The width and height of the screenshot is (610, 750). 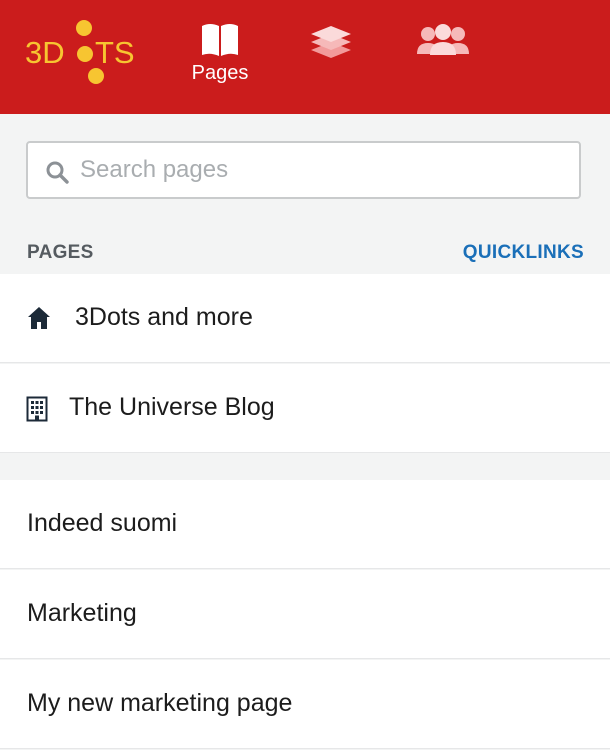 I want to click on nav-layers-button, so click(x=331, y=58).